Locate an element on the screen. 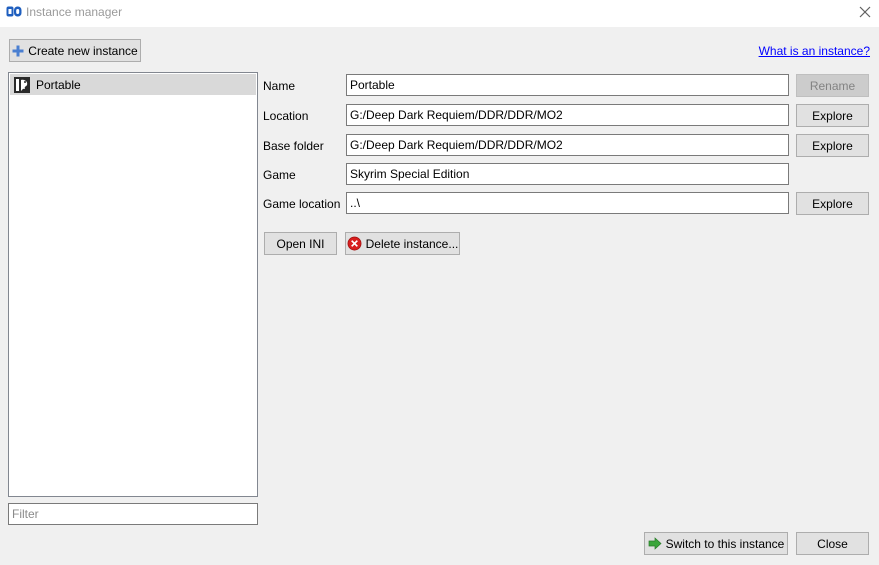 This screenshot has width=879, height=565. location-field: G:/Deep Dark Requiem/DDR/DDR/MO2 is located at coordinates (567, 115).